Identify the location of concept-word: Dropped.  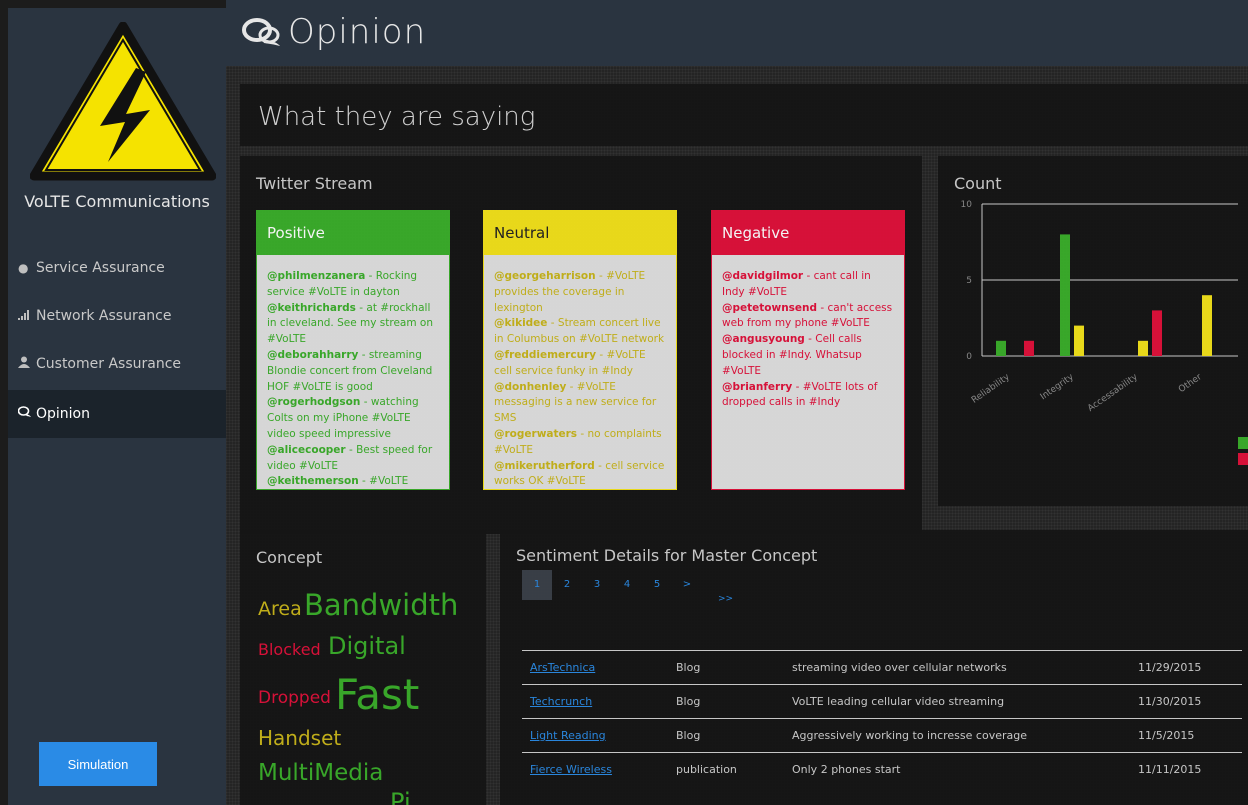
(294, 698).